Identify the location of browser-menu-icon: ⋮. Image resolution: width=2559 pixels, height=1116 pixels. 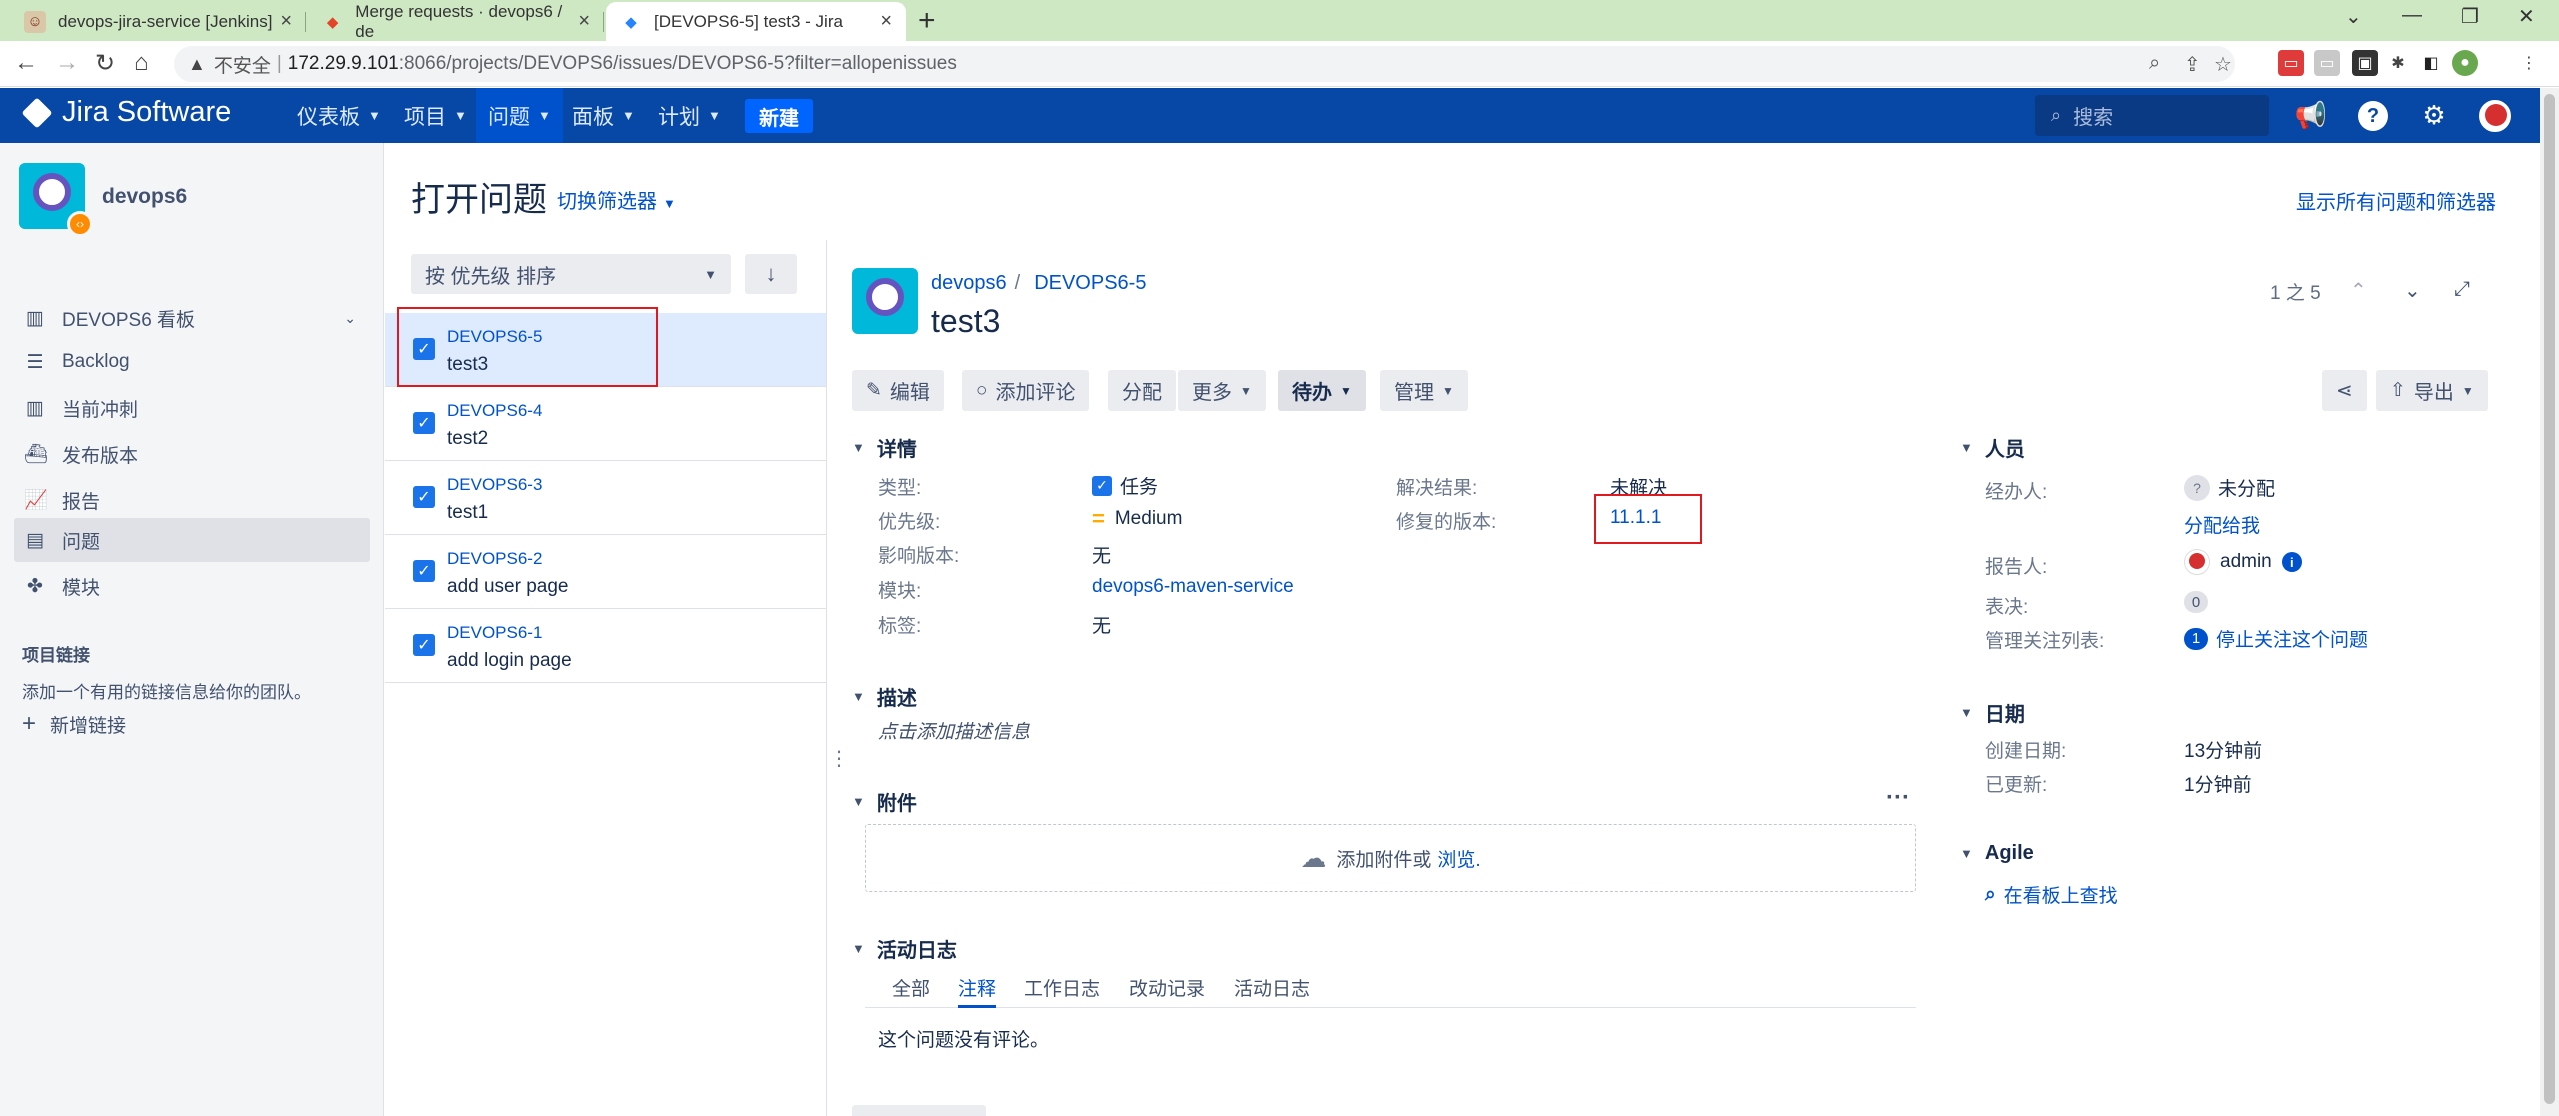
(2529, 63).